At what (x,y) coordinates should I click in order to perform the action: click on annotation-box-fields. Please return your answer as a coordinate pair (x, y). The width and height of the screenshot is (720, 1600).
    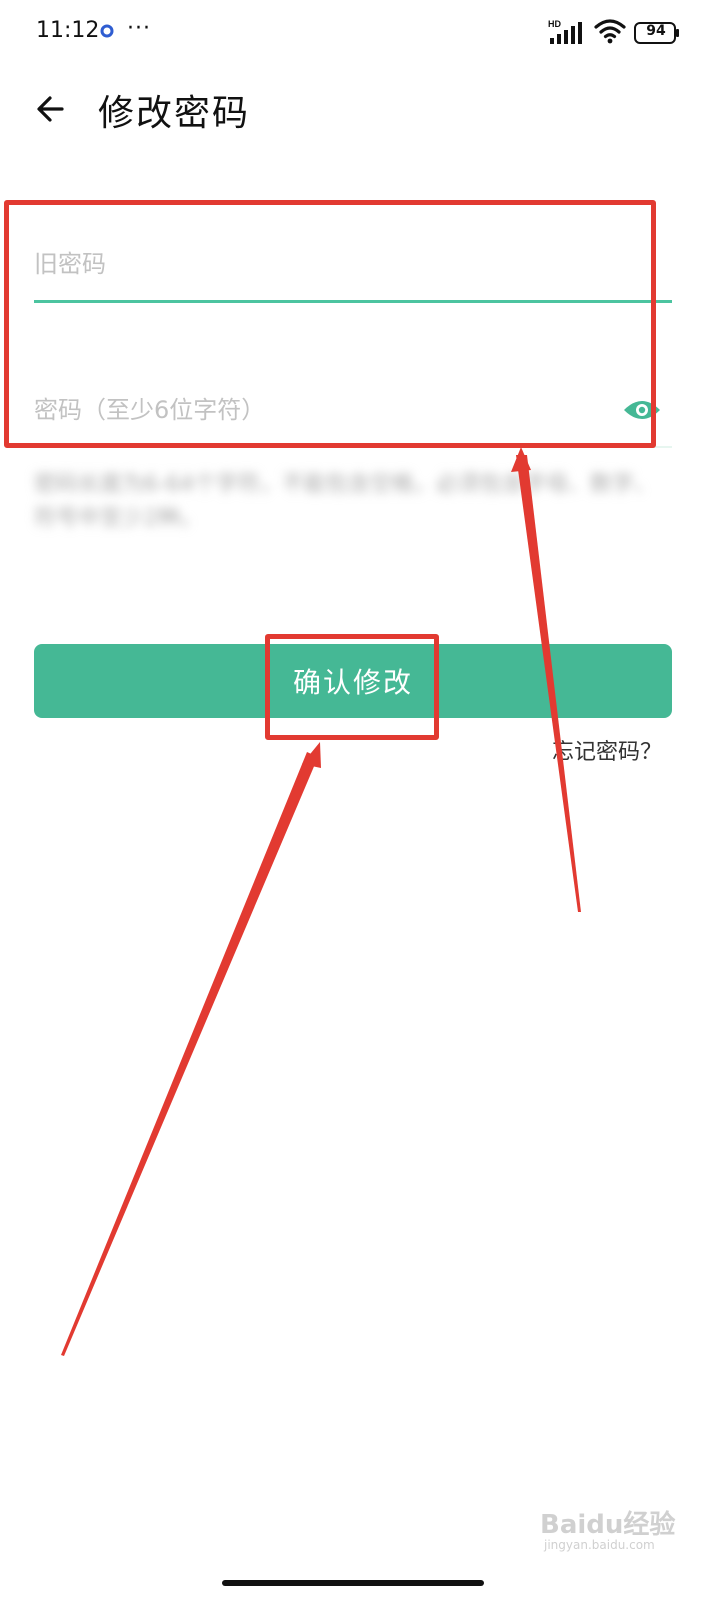
    Looking at the image, I should click on (330, 324).